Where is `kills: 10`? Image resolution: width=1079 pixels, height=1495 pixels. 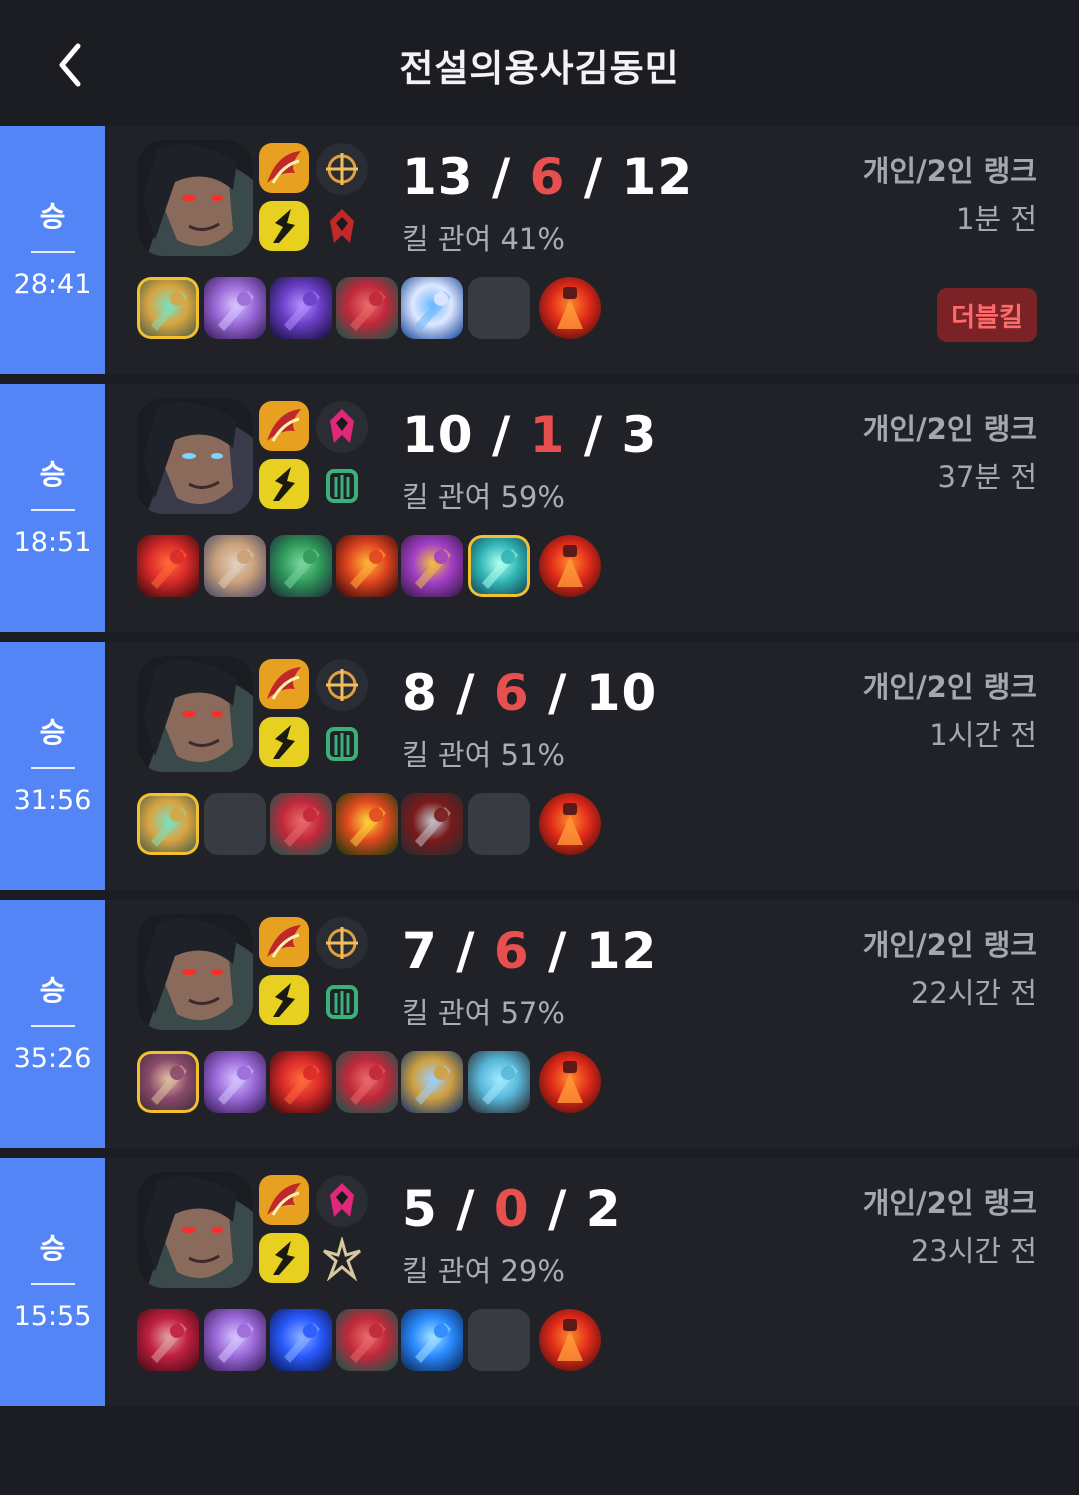 kills: 10 is located at coordinates (438, 435).